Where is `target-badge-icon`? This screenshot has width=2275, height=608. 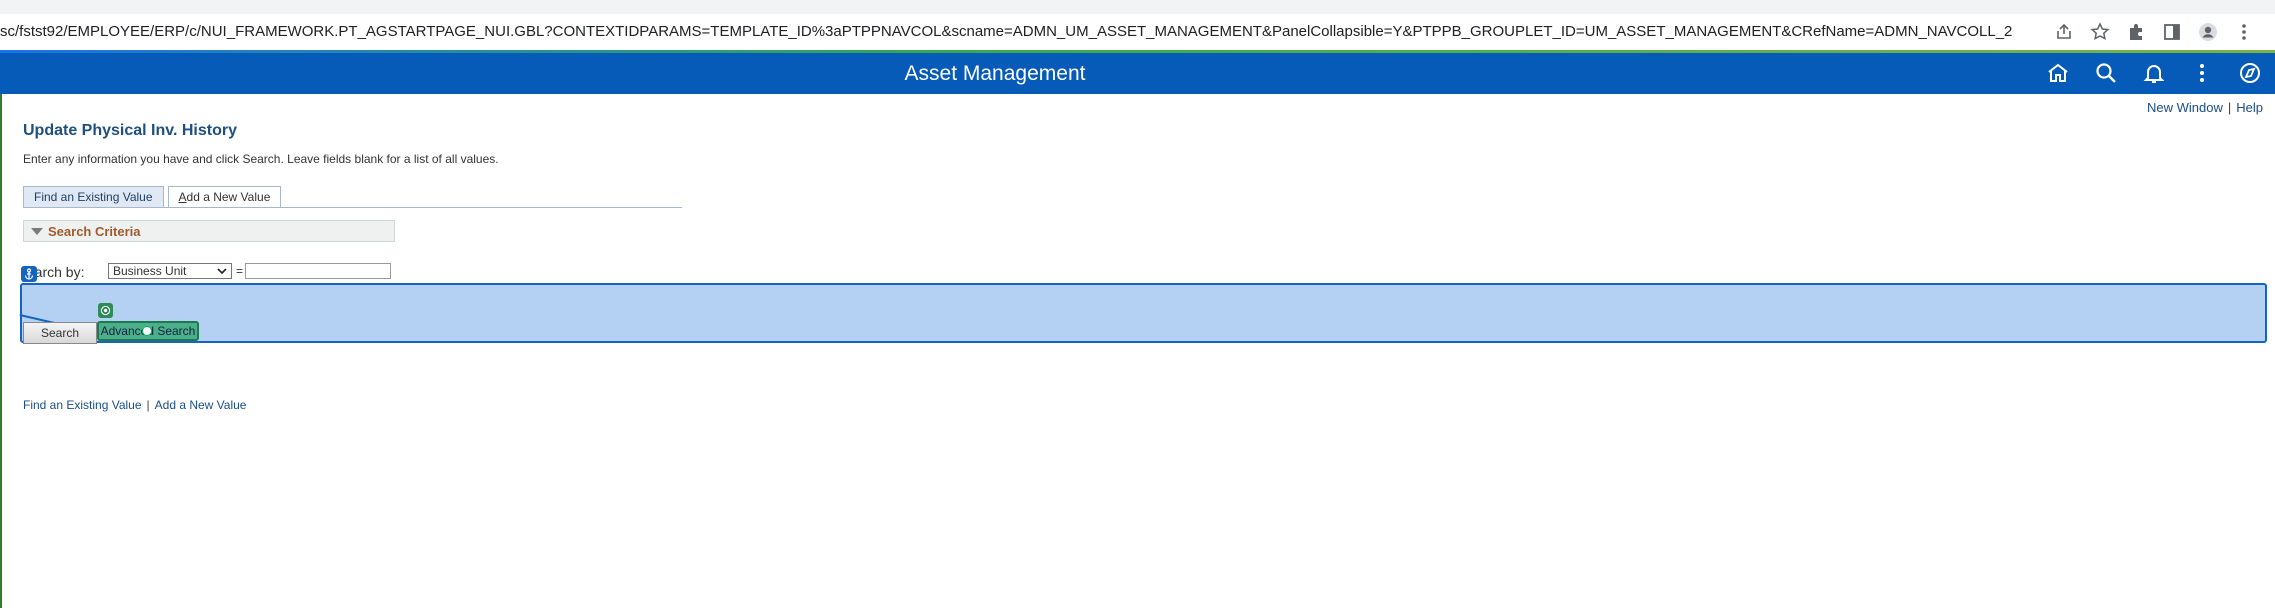 target-badge-icon is located at coordinates (105, 310).